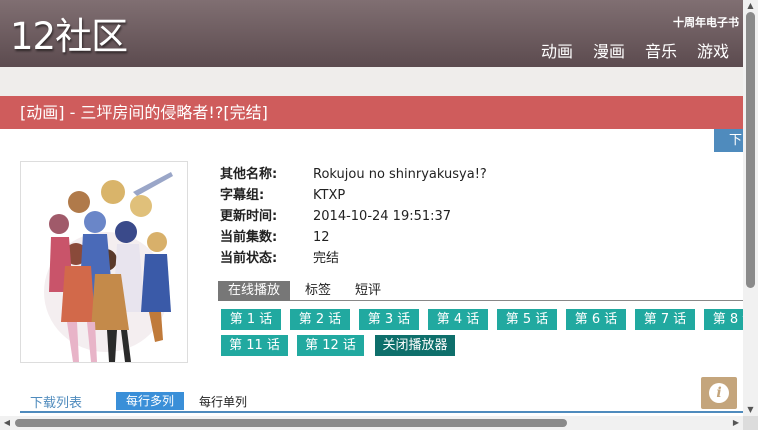  Describe the element at coordinates (661, 50) in the screenshot. I see `nav-item-music: 音乐` at that location.